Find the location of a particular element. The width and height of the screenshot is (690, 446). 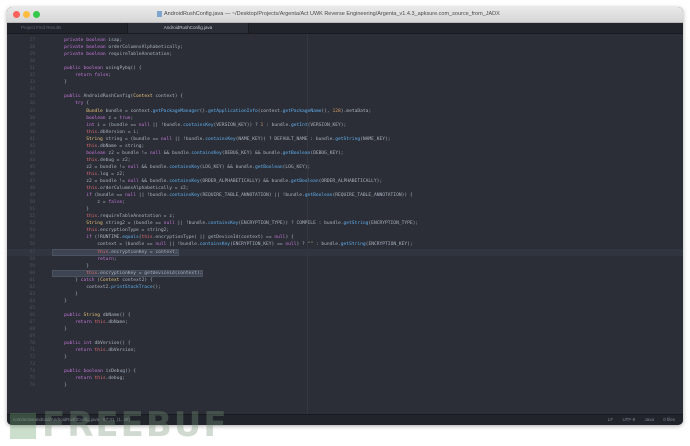

code-line: 51 } is located at coordinates (345, 209).